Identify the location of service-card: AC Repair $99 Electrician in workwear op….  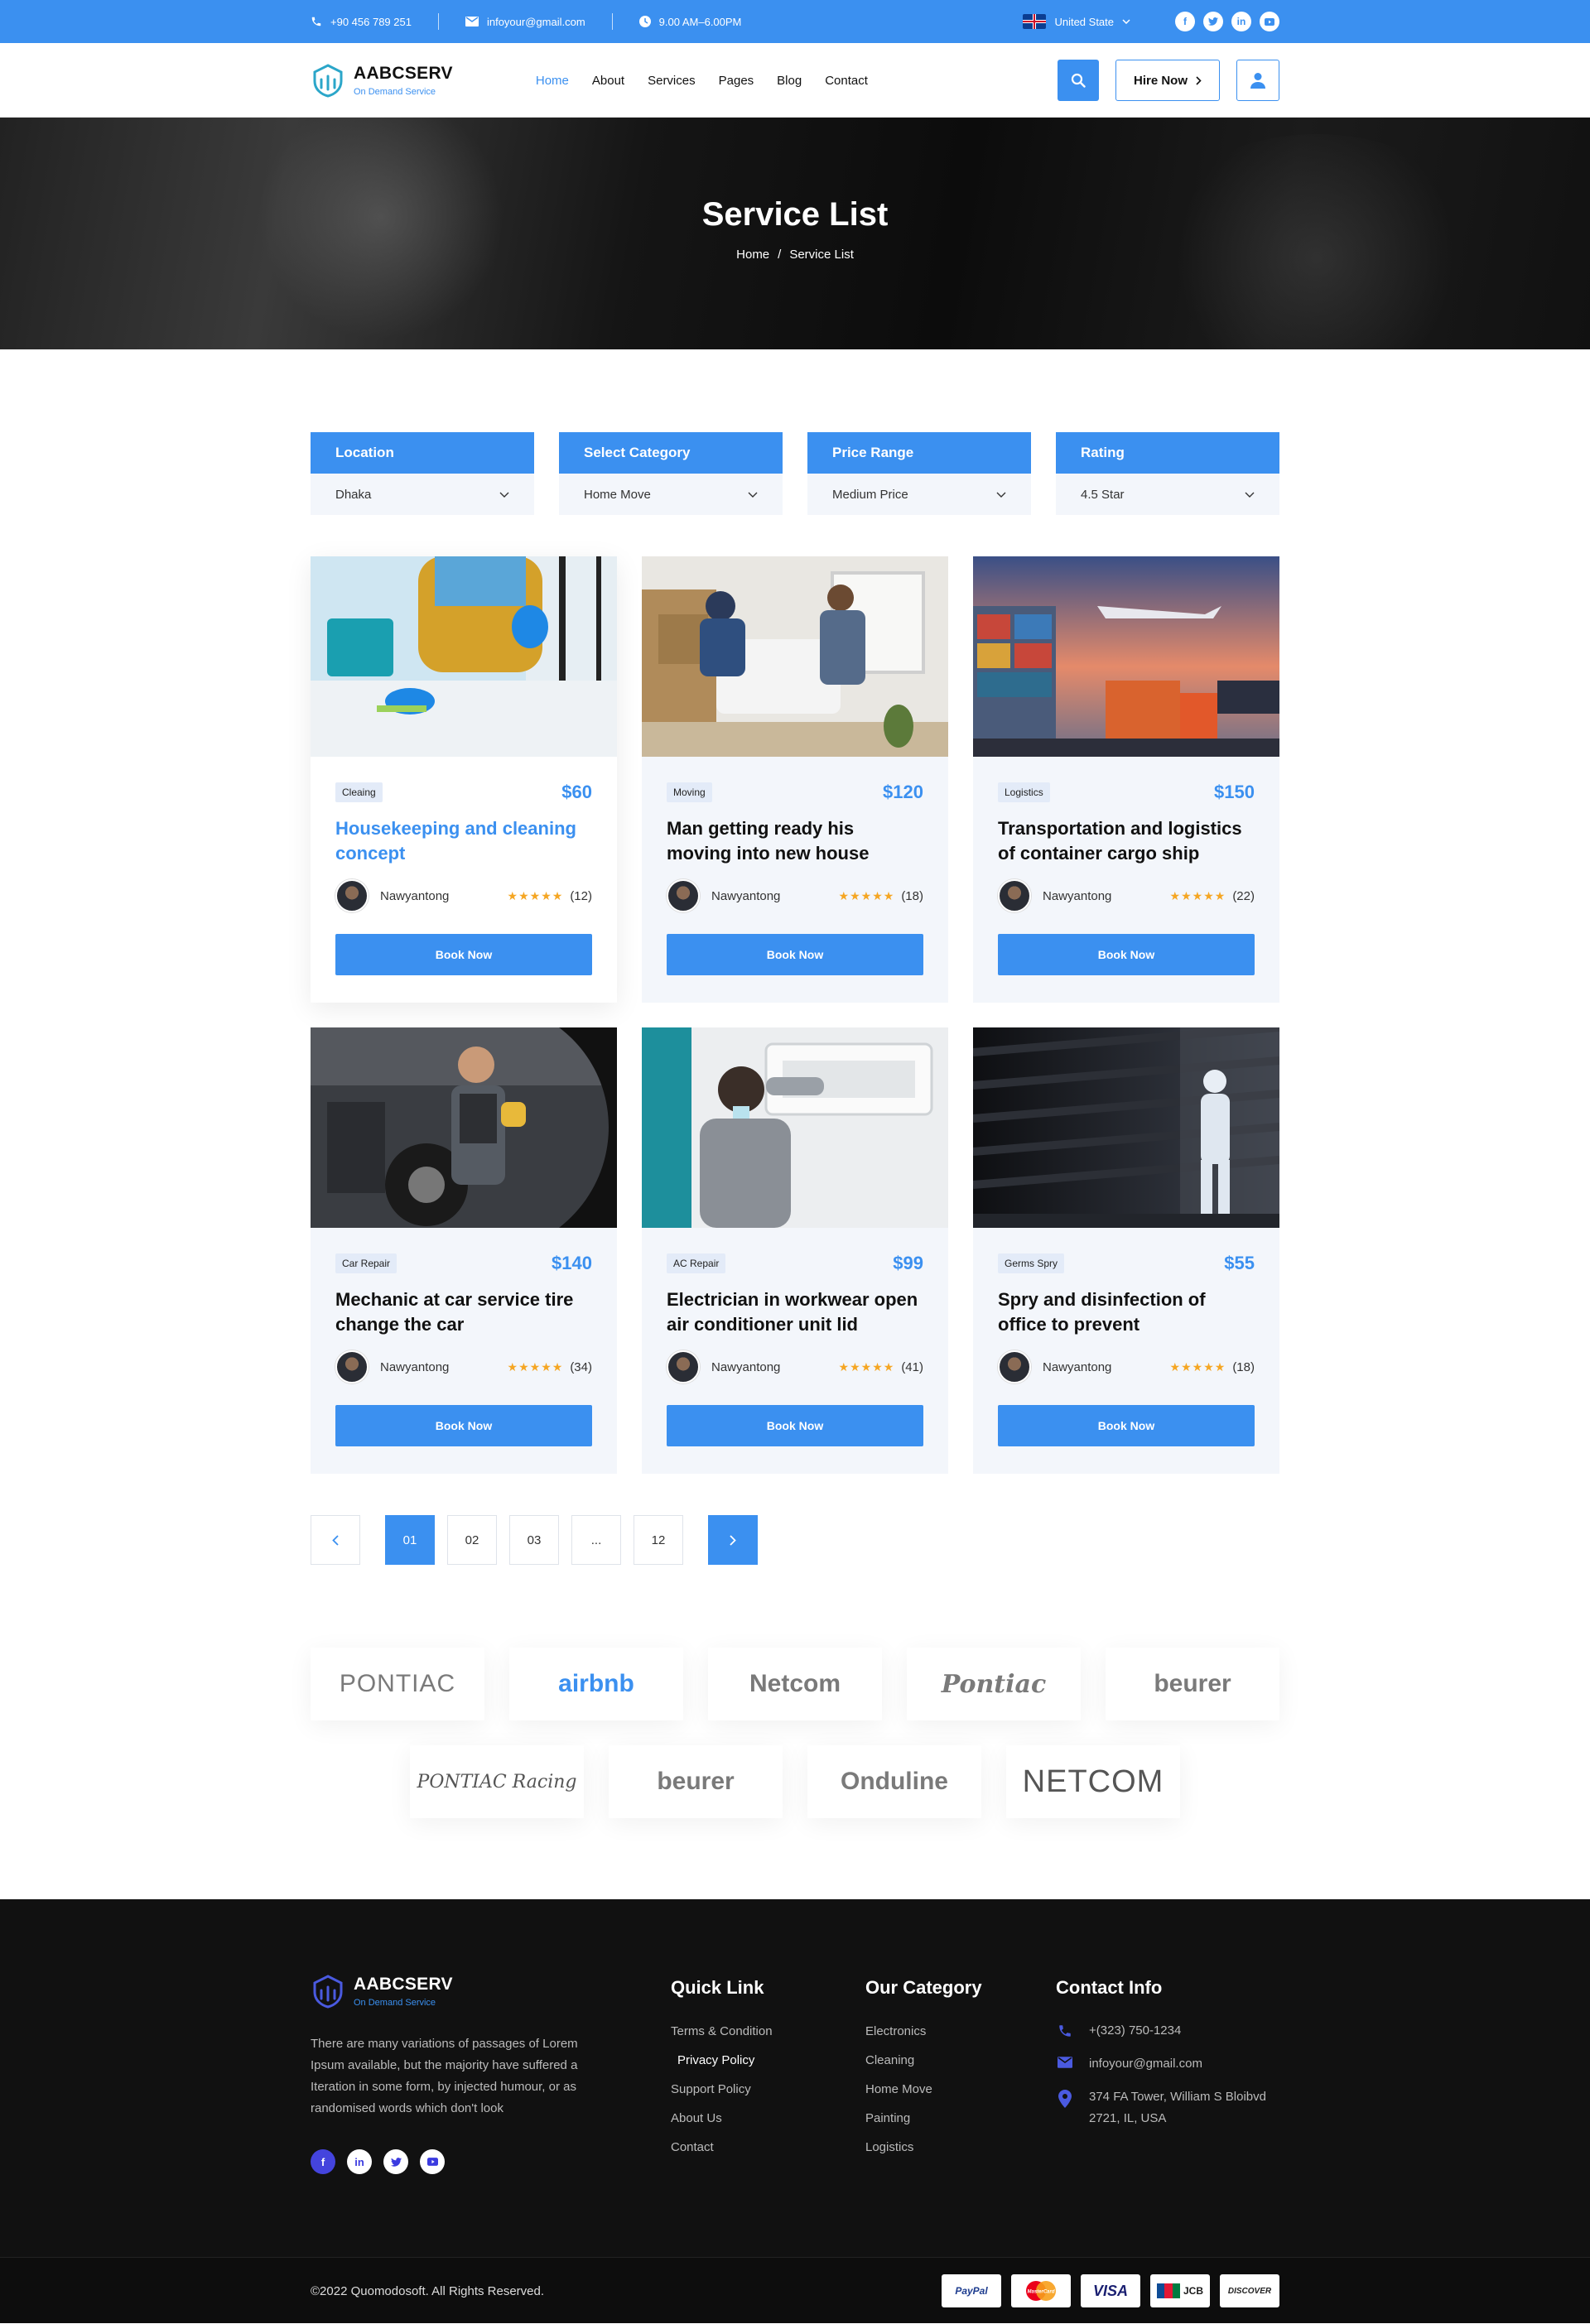
(795, 1250).